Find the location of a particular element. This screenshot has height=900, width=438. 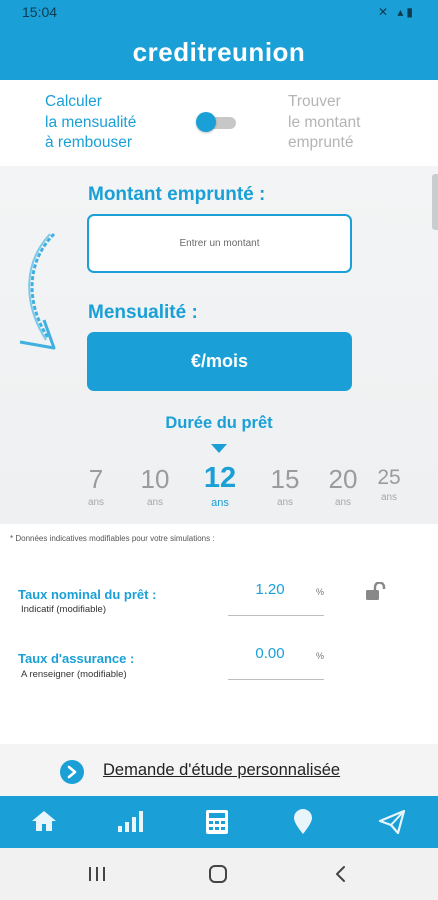

duration-value: 7 is located at coordinates (96, 479).